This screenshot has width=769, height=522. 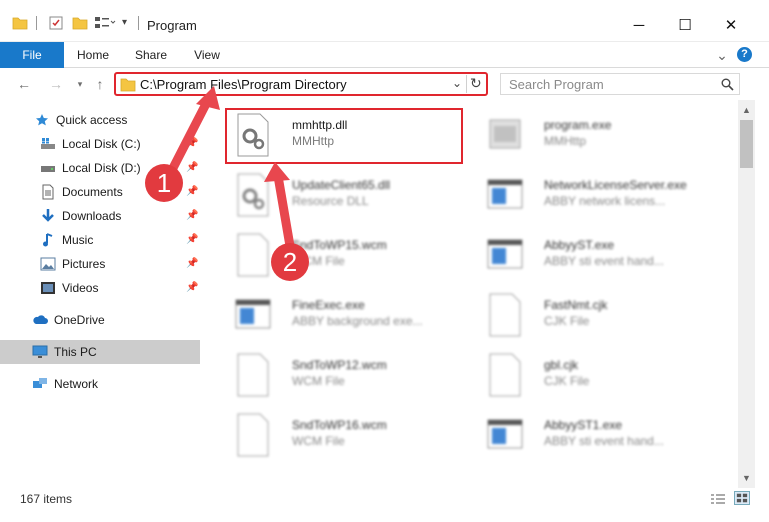 What do you see at coordinates (384, 499) in the screenshot?
I see `status-bar: 167 items` at bounding box center [384, 499].